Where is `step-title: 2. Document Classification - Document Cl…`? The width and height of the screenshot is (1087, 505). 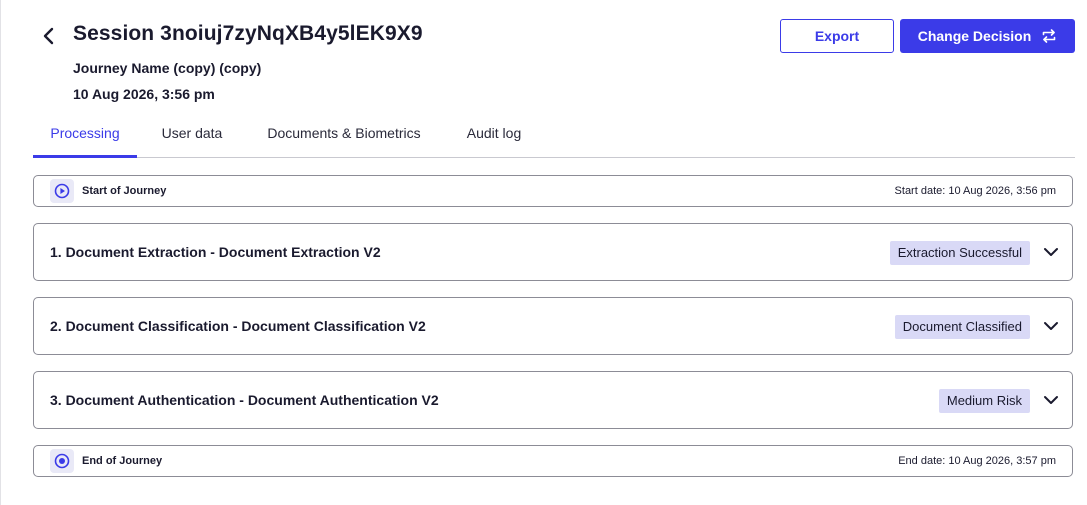 step-title: 2. Document Classification - Document Cl… is located at coordinates (238, 326).